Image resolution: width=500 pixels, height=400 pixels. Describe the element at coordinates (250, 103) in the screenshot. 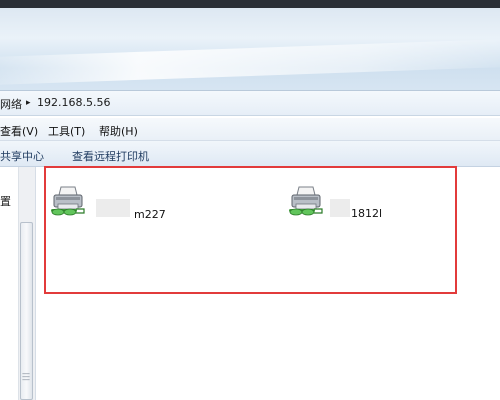

I see `address-bar: 网络 ▸ 192.168.5.56` at that location.